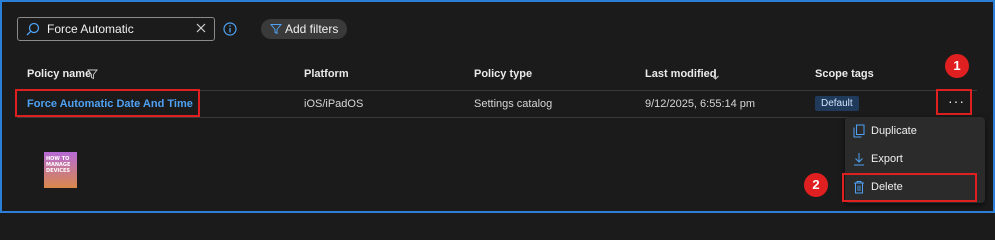  What do you see at coordinates (681, 74) in the screenshot?
I see `column-header-last-modified: Last modified` at bounding box center [681, 74].